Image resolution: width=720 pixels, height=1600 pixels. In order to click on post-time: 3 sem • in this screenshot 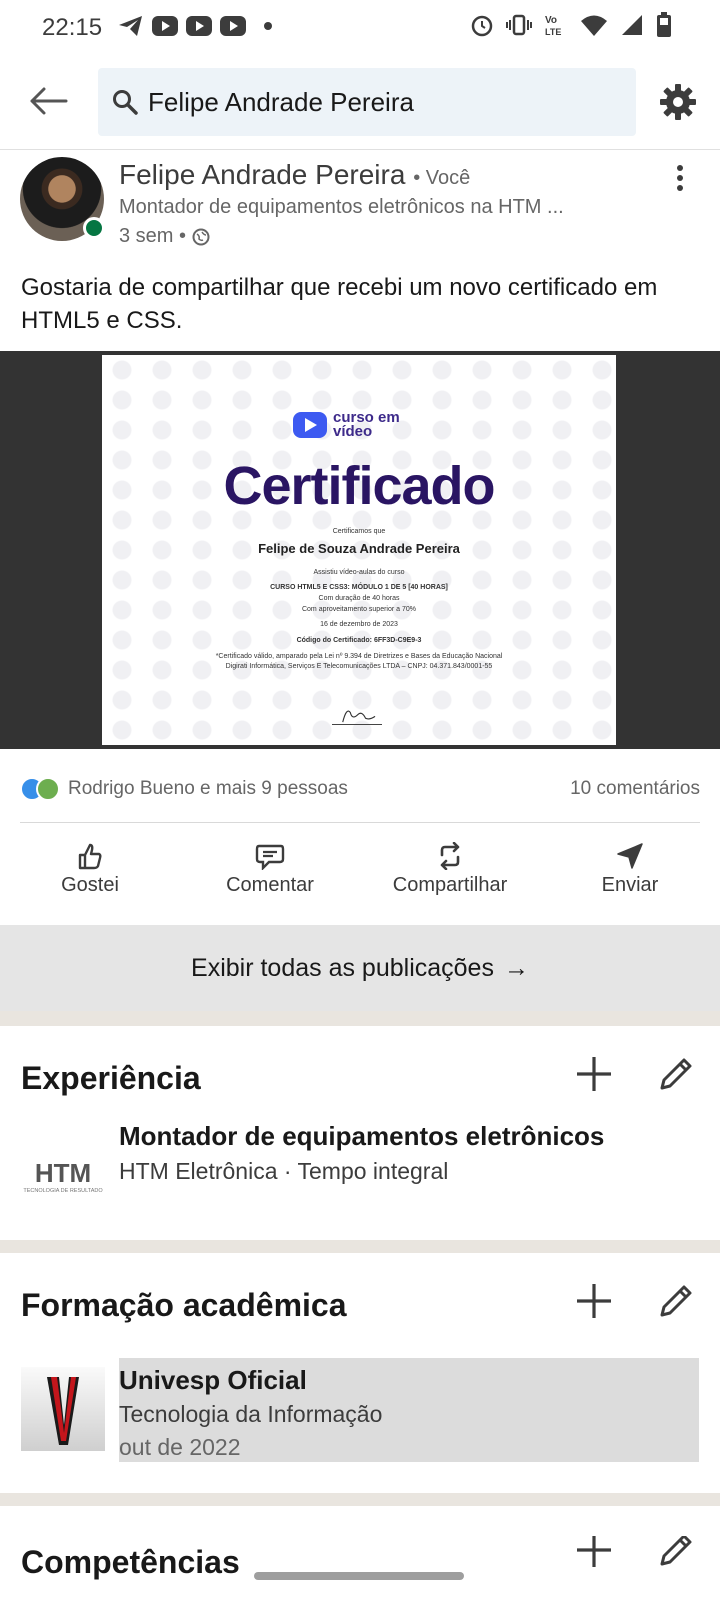, I will do `click(153, 236)`.